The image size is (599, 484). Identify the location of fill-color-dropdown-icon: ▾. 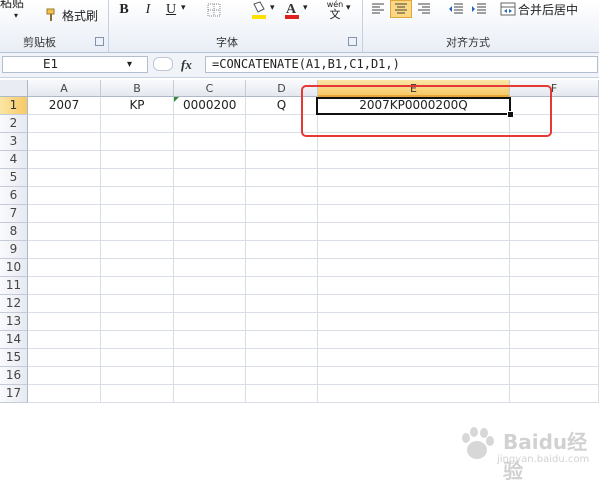
(272, 8).